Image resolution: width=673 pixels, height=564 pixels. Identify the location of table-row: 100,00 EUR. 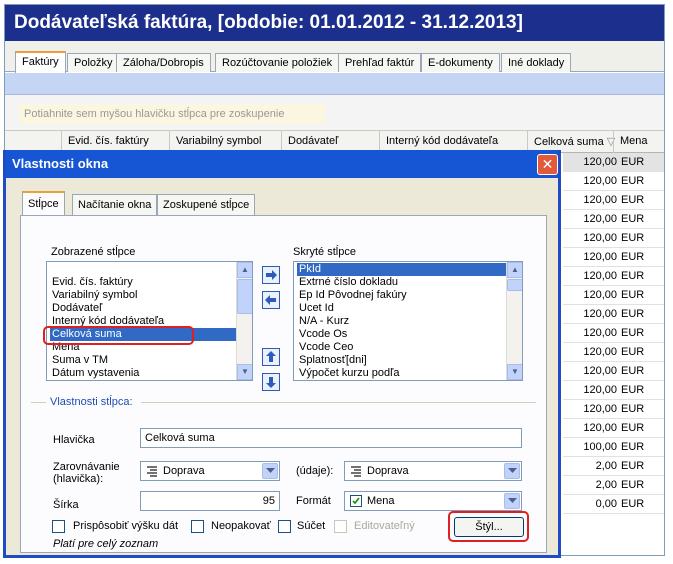
(613, 447).